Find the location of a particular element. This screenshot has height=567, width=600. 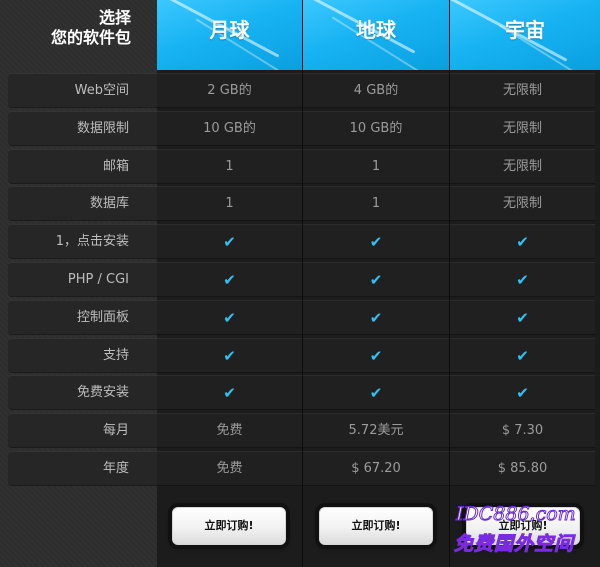

table-cell: $ 7.30 is located at coordinates (522, 431).